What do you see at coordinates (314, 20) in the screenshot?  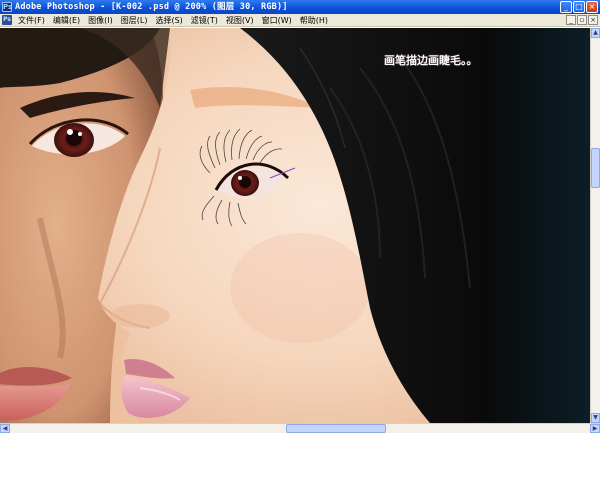 I see `menu-help: 帮助(H)` at bounding box center [314, 20].